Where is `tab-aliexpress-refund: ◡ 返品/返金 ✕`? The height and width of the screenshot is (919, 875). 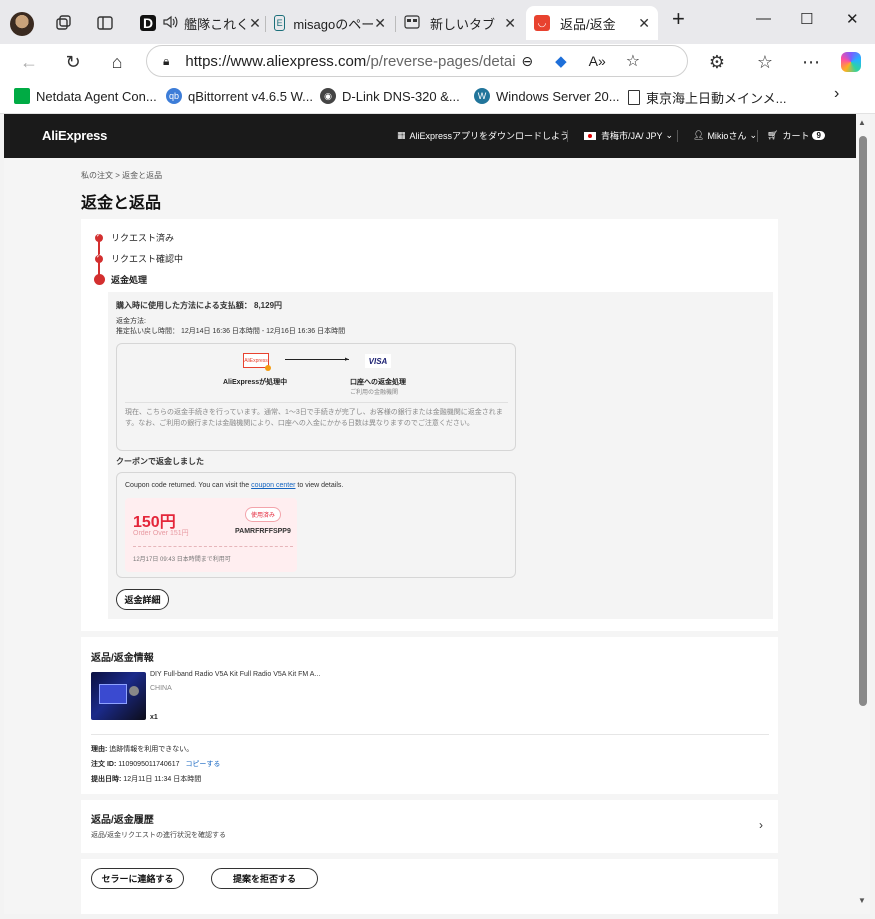
tab-aliexpress-refund: ◡ 返品/返金 ✕ is located at coordinates (592, 23).